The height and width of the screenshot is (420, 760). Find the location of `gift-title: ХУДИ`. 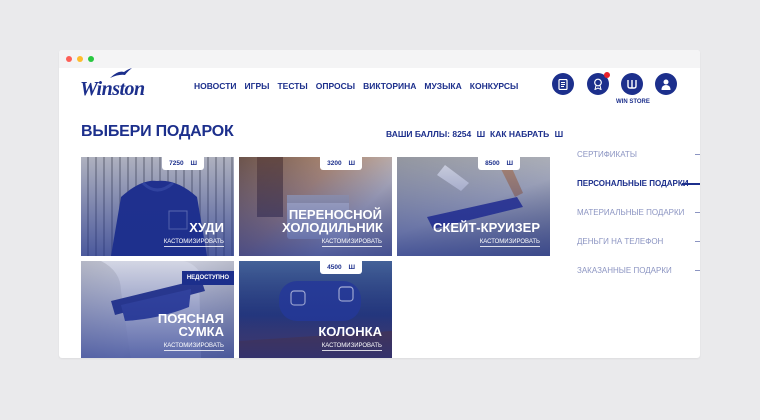

gift-title: ХУДИ is located at coordinates (206, 227).